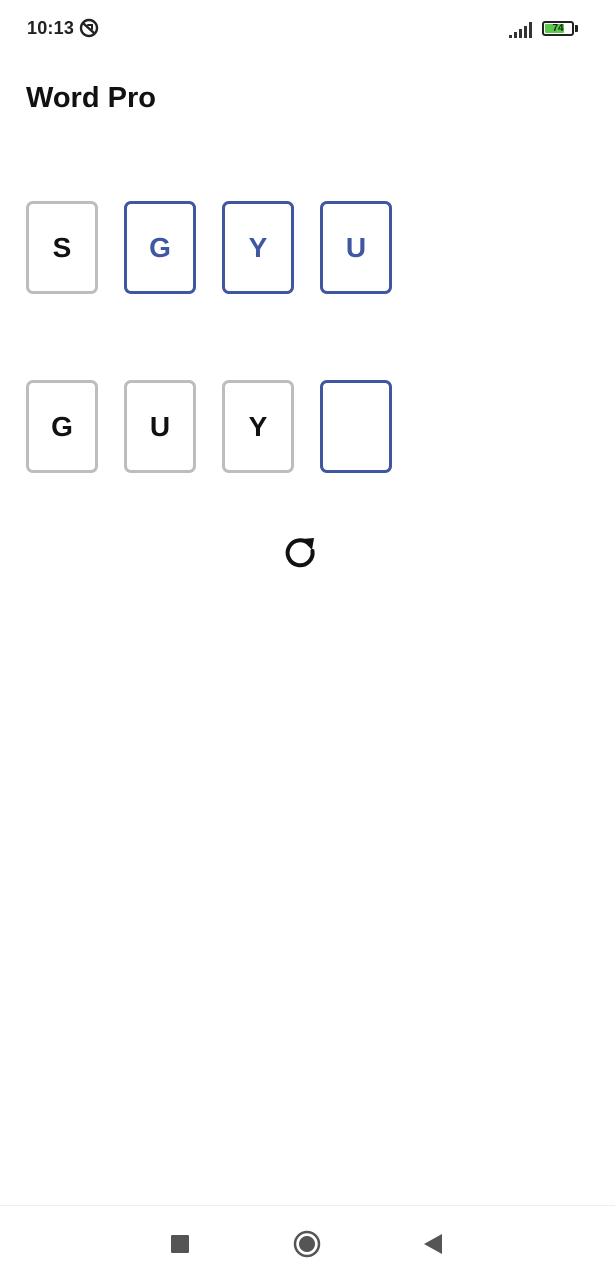  What do you see at coordinates (356, 247) in the screenshot?
I see `source-tile: U` at bounding box center [356, 247].